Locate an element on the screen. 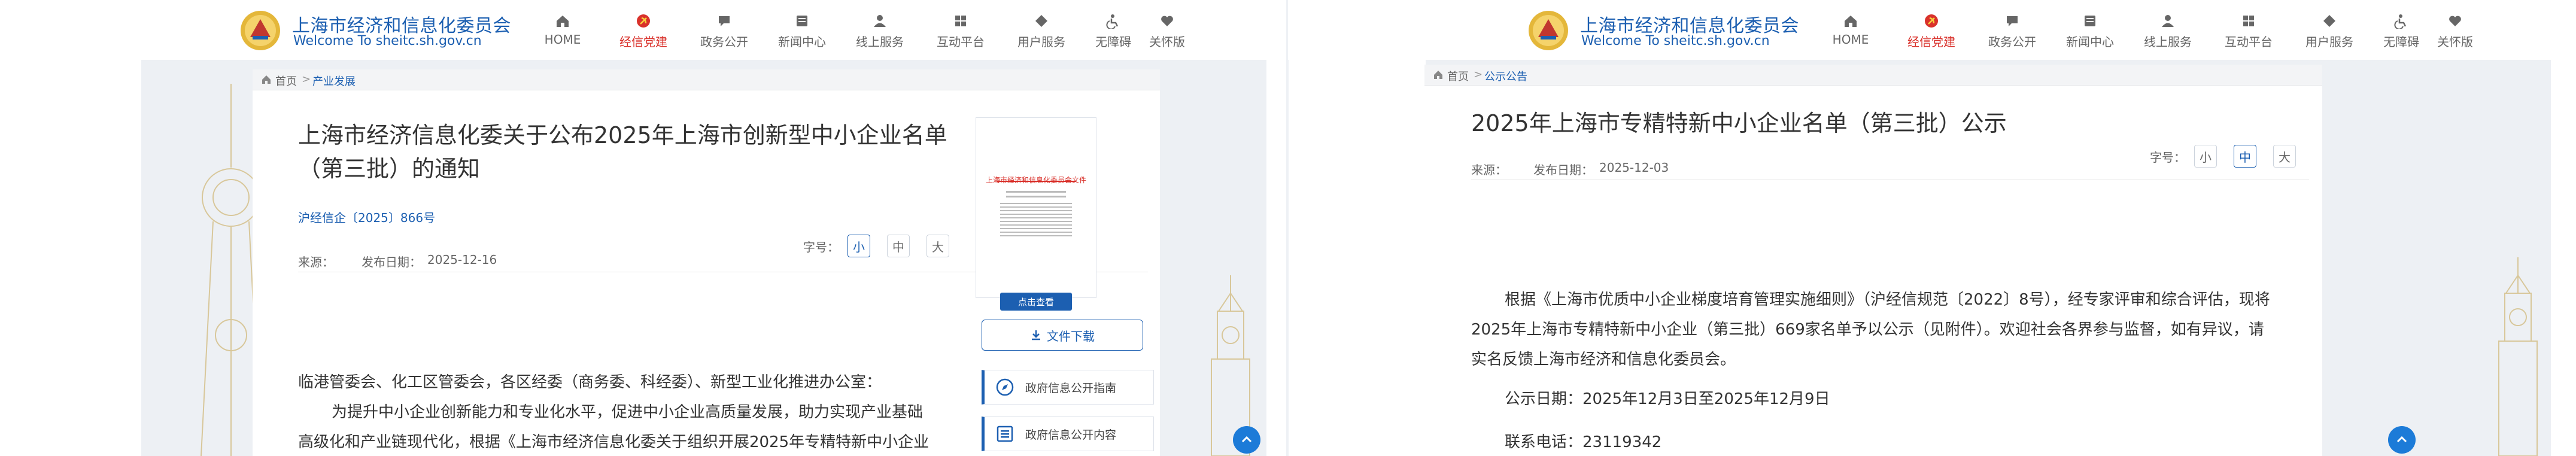  download-button: 文件下载 is located at coordinates (1062, 336).